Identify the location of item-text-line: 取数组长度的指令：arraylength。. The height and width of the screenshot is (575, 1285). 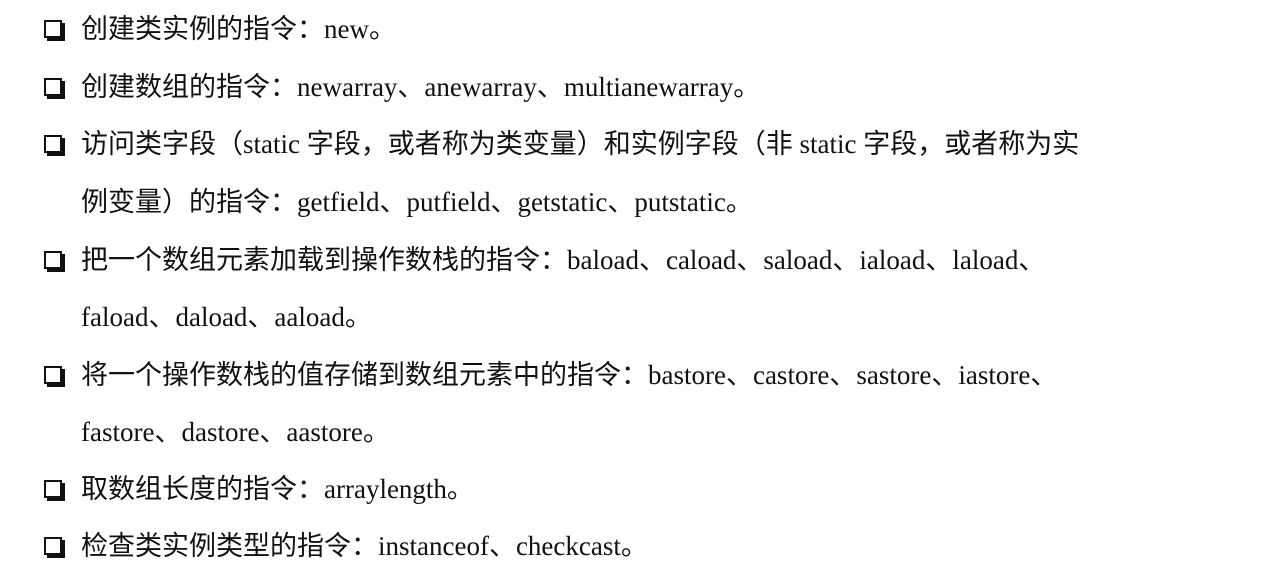
(277, 489).